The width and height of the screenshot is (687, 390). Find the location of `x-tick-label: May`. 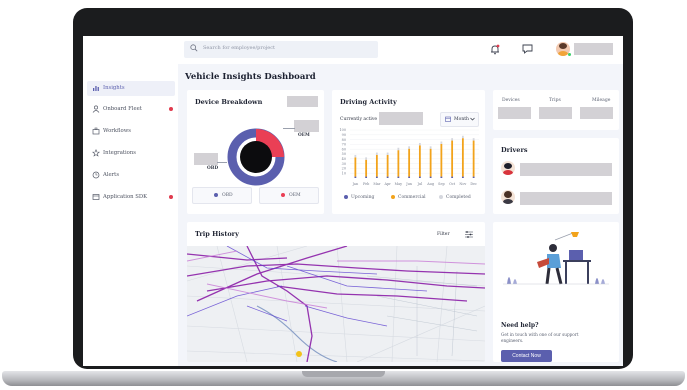

x-tick-label: May is located at coordinates (398, 184).